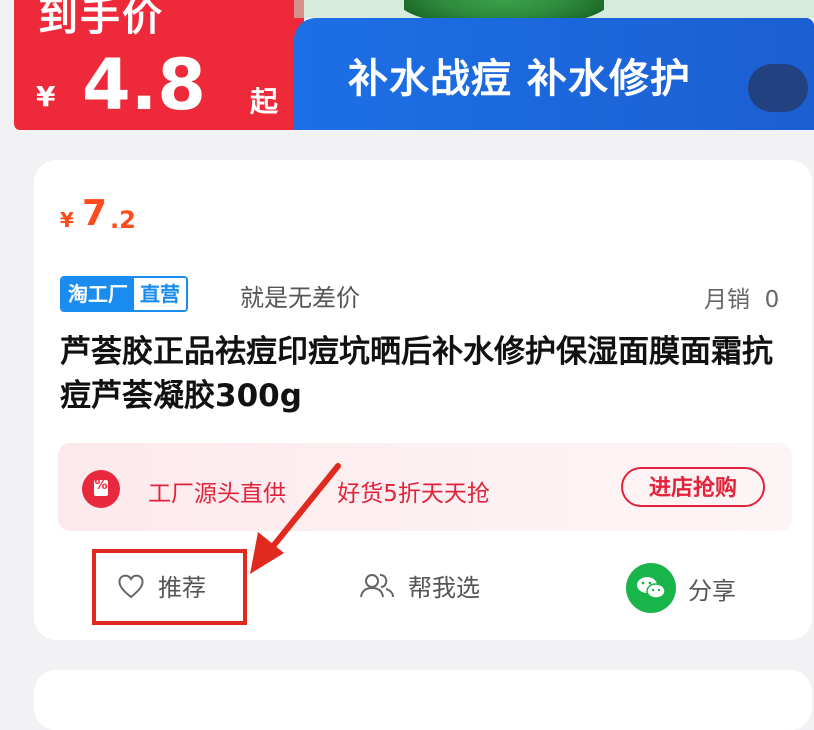 The width and height of the screenshot is (814, 730). What do you see at coordinates (95, 213) in the screenshot?
I see `price-integer: 7` at bounding box center [95, 213].